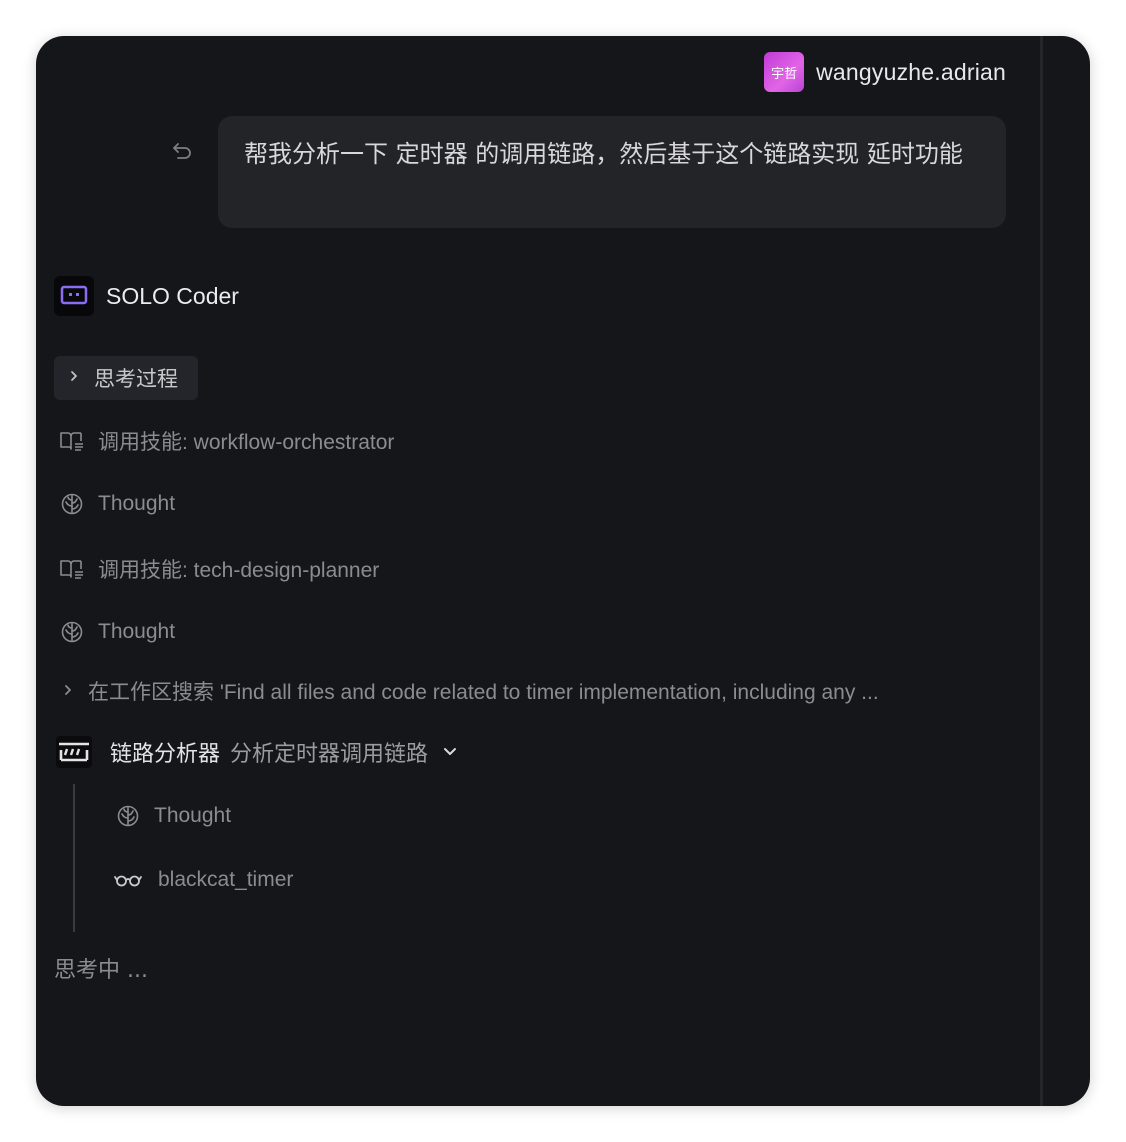  I want to click on agent-header: SOLO Coder, so click(146, 296).